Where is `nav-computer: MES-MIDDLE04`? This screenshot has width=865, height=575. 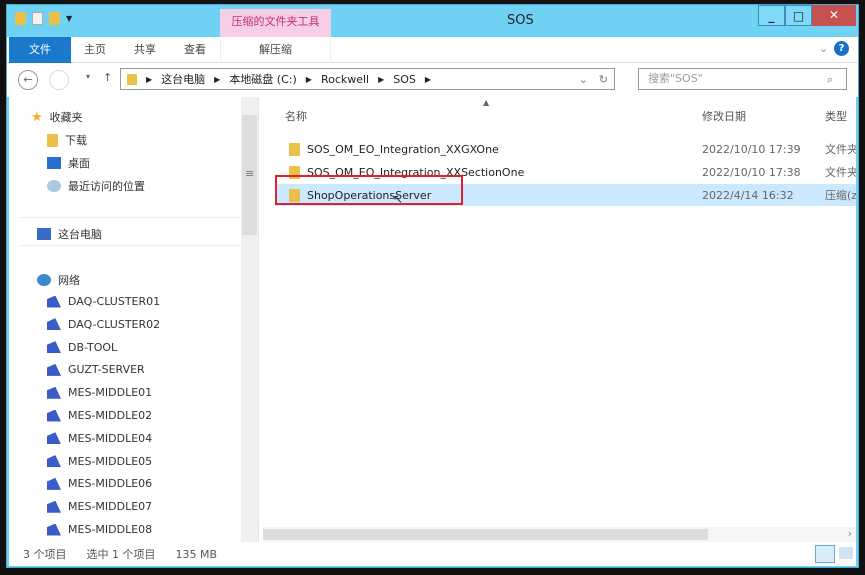
nav-computer: MES-MIDDLE04 is located at coordinates (99, 438).